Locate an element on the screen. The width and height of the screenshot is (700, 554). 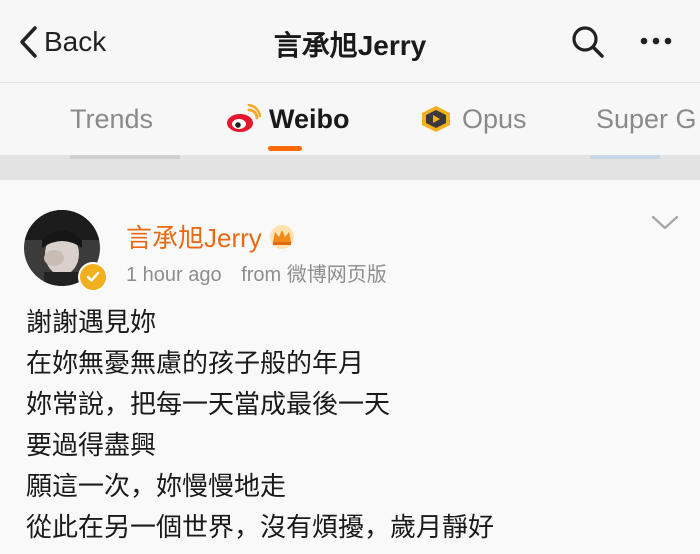
top-navigation-bar: Back 言承旭Jerry is located at coordinates (350, 41).